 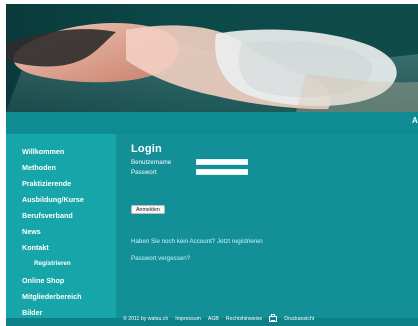 What do you see at coordinates (144, 172) in the screenshot?
I see `password-label: Passwort` at bounding box center [144, 172].